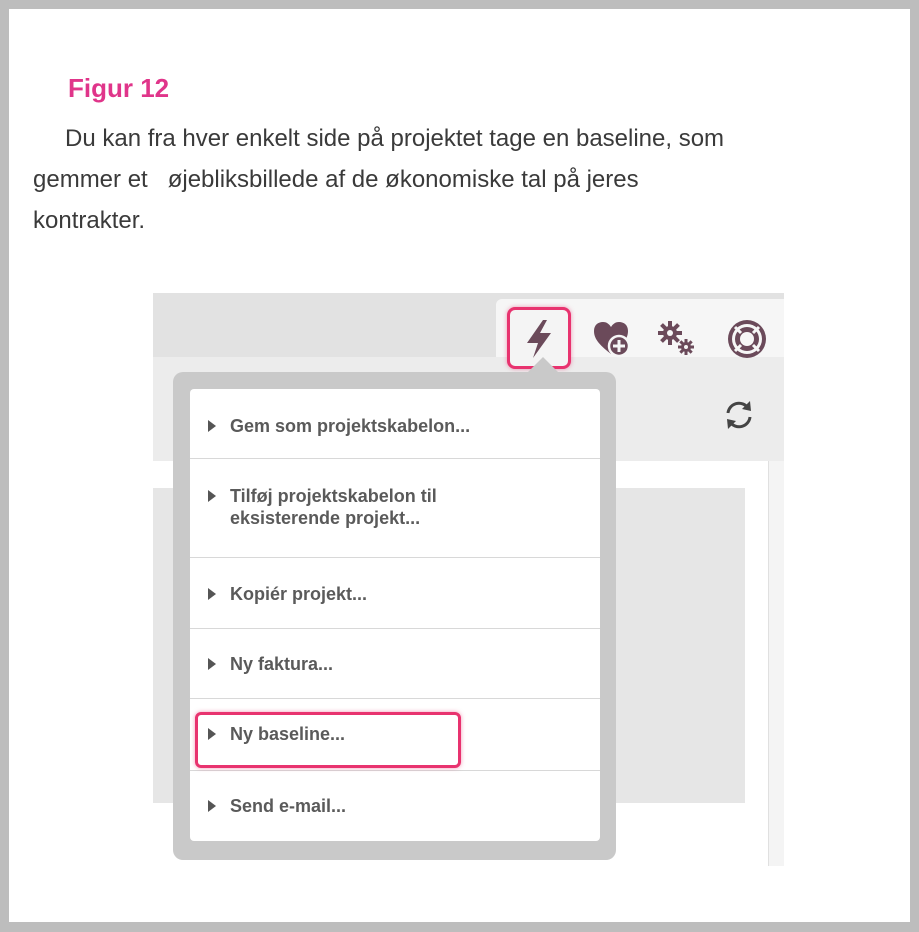 This screenshot has height=932, width=919. I want to click on baseline-highlight, so click(328, 740).